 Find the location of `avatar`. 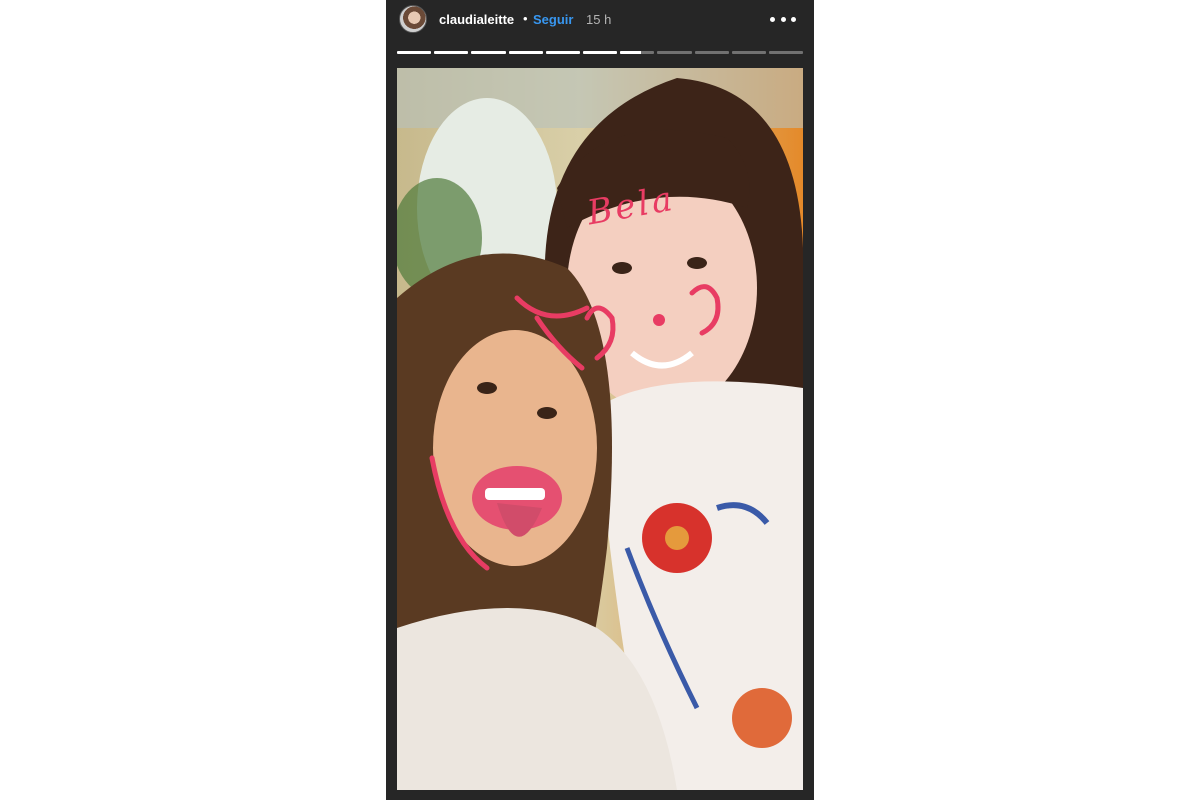

avatar is located at coordinates (413, 19).